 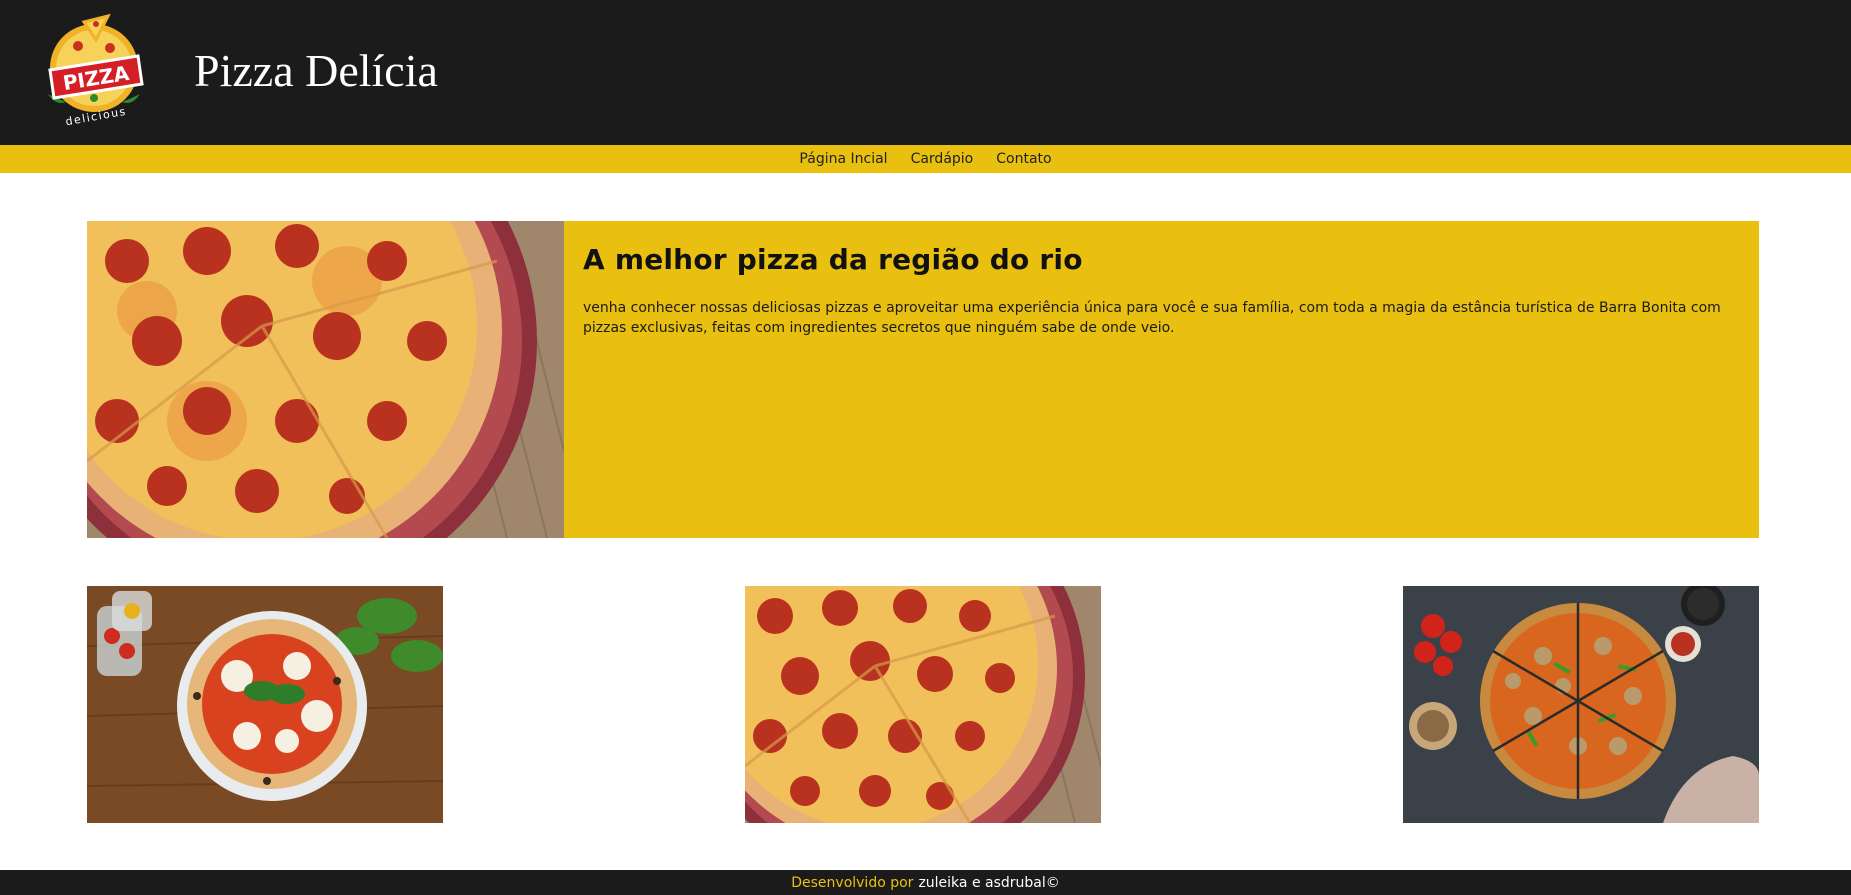 I want to click on site-footer: Desenvolvido por zuleika e asdrubal©, so click(x=925, y=882).